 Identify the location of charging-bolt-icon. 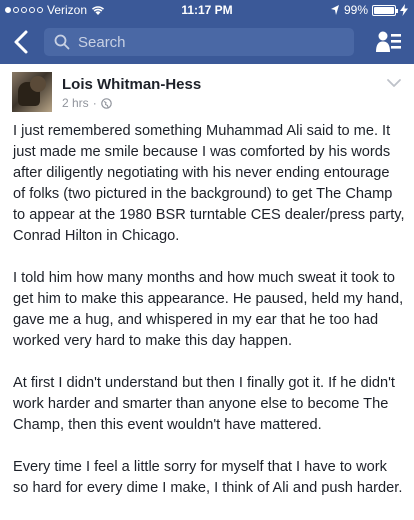
(404, 10).